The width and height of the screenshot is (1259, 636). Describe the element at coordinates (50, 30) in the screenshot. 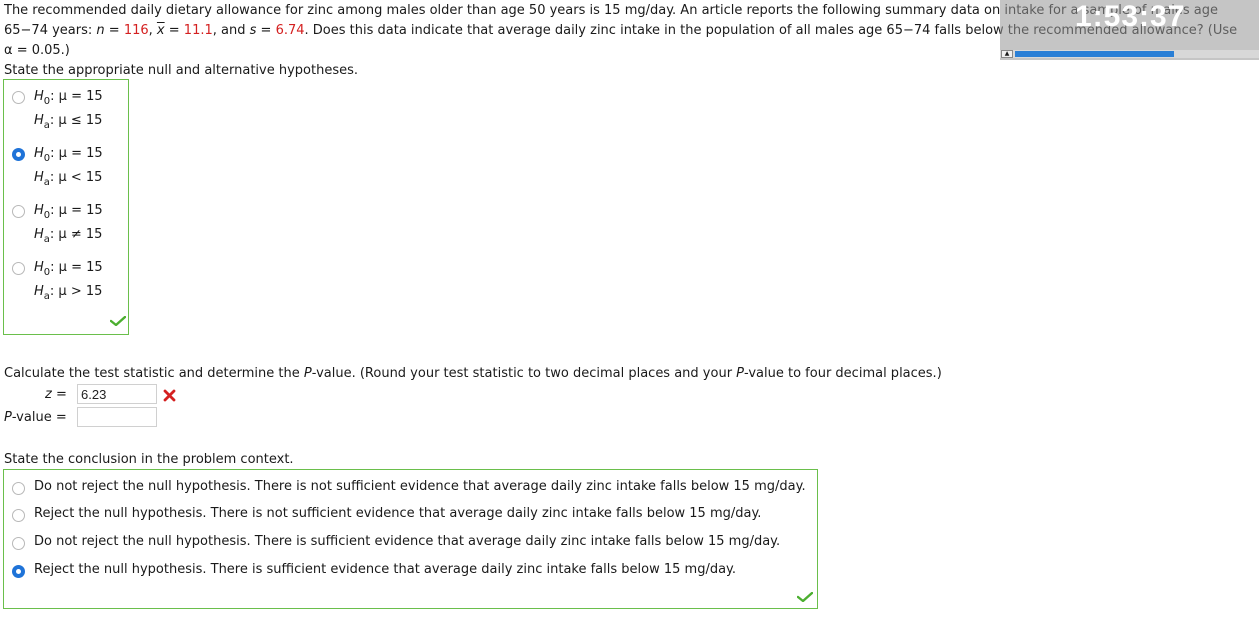

I see `question-line-2-prefix: 65−74 years:` at that location.